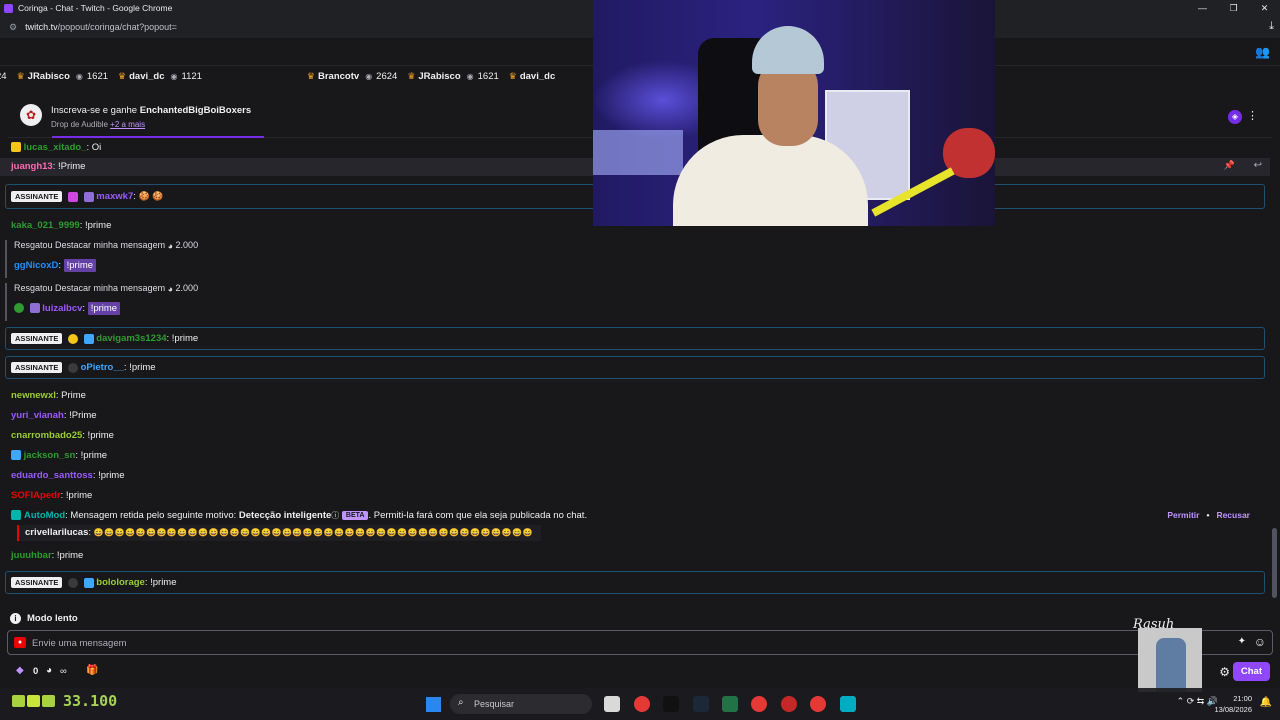  I want to click on chat-message: jackson_sn: !prime, so click(59, 455).